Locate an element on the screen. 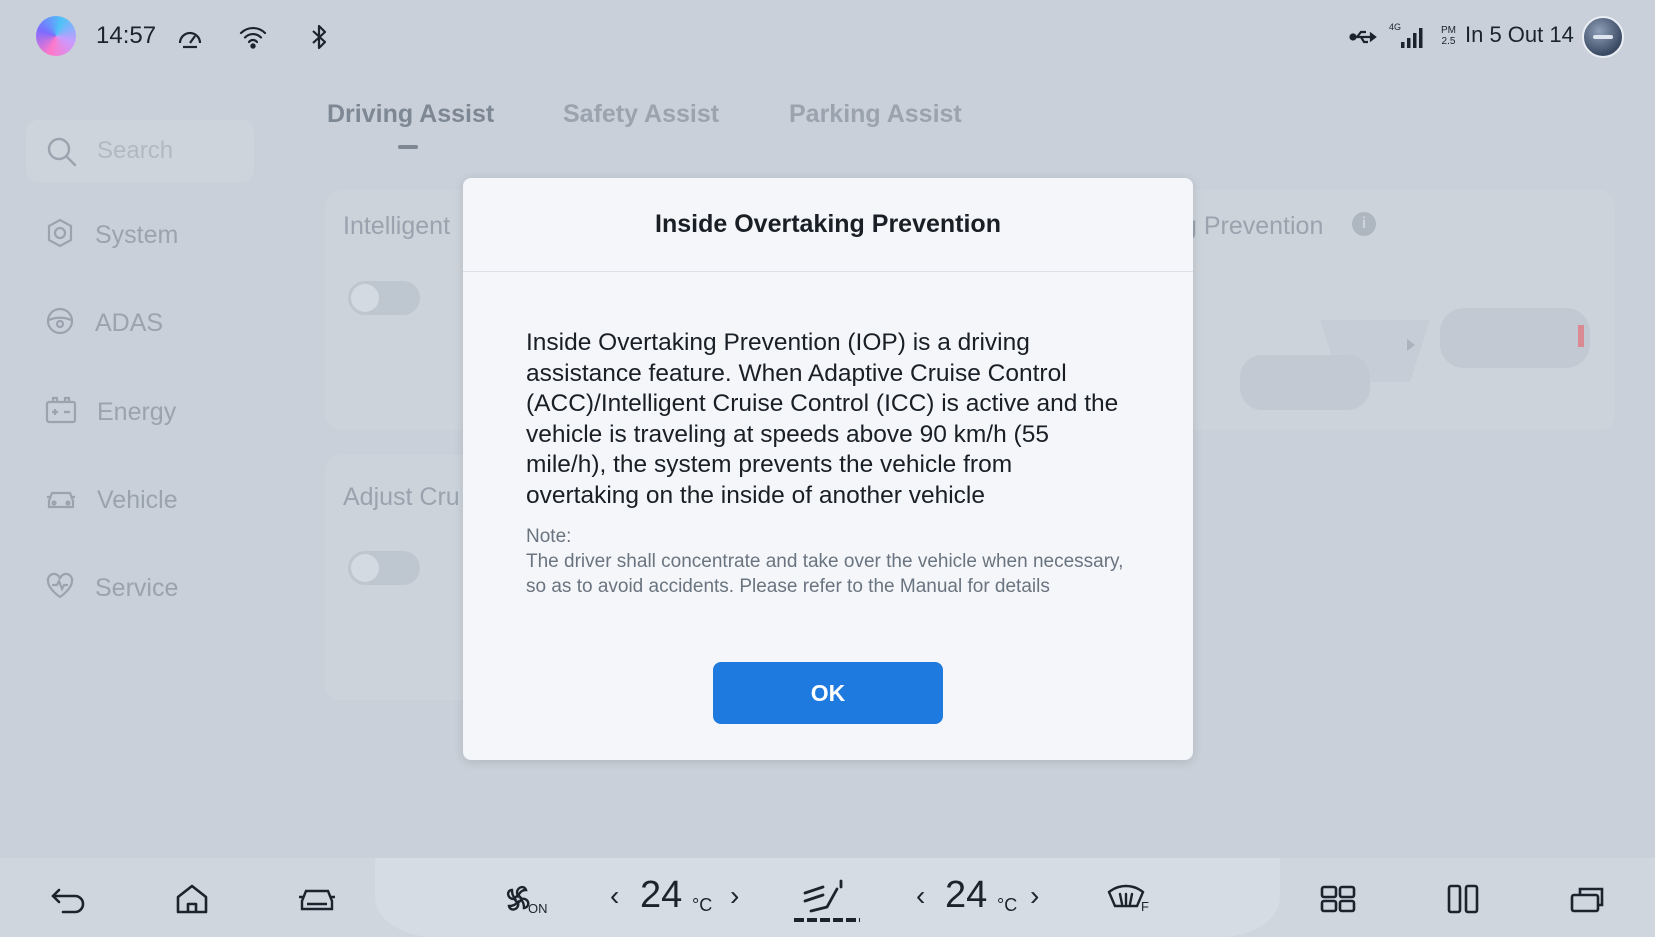  sidebar-item-adas: ADAS is located at coordinates (165, 323).